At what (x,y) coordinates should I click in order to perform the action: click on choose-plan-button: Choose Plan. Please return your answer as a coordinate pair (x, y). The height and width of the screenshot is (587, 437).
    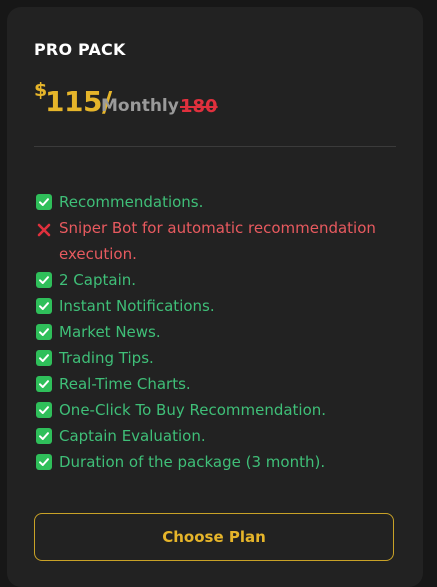
    Looking at the image, I should click on (214, 537).